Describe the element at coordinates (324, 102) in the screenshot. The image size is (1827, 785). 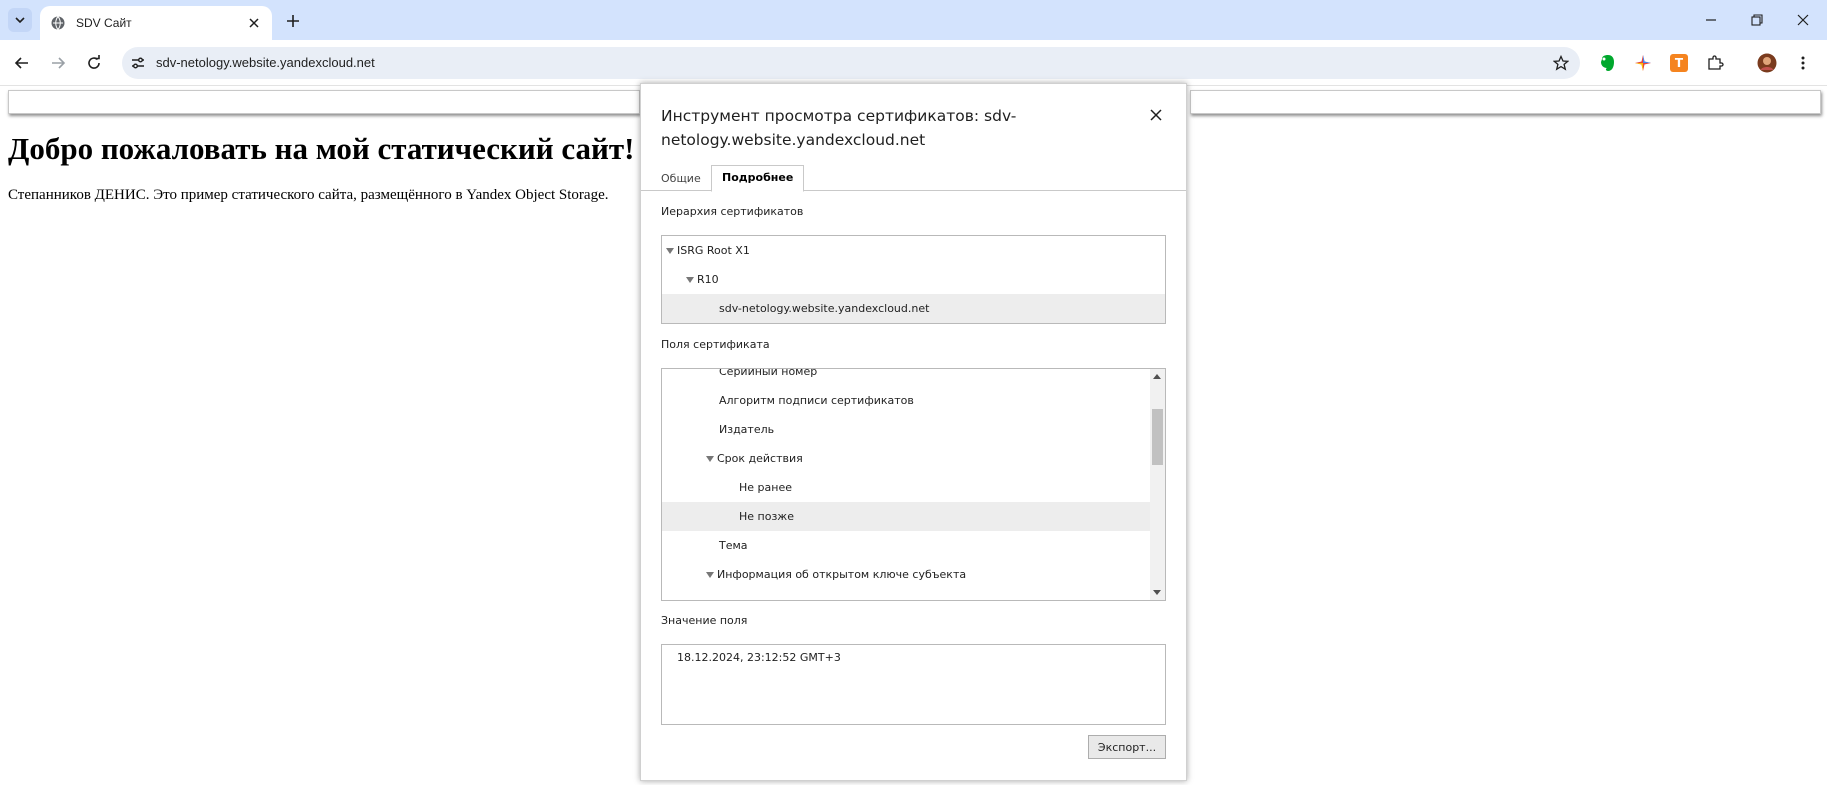
I see `page-top-bar-left` at that location.